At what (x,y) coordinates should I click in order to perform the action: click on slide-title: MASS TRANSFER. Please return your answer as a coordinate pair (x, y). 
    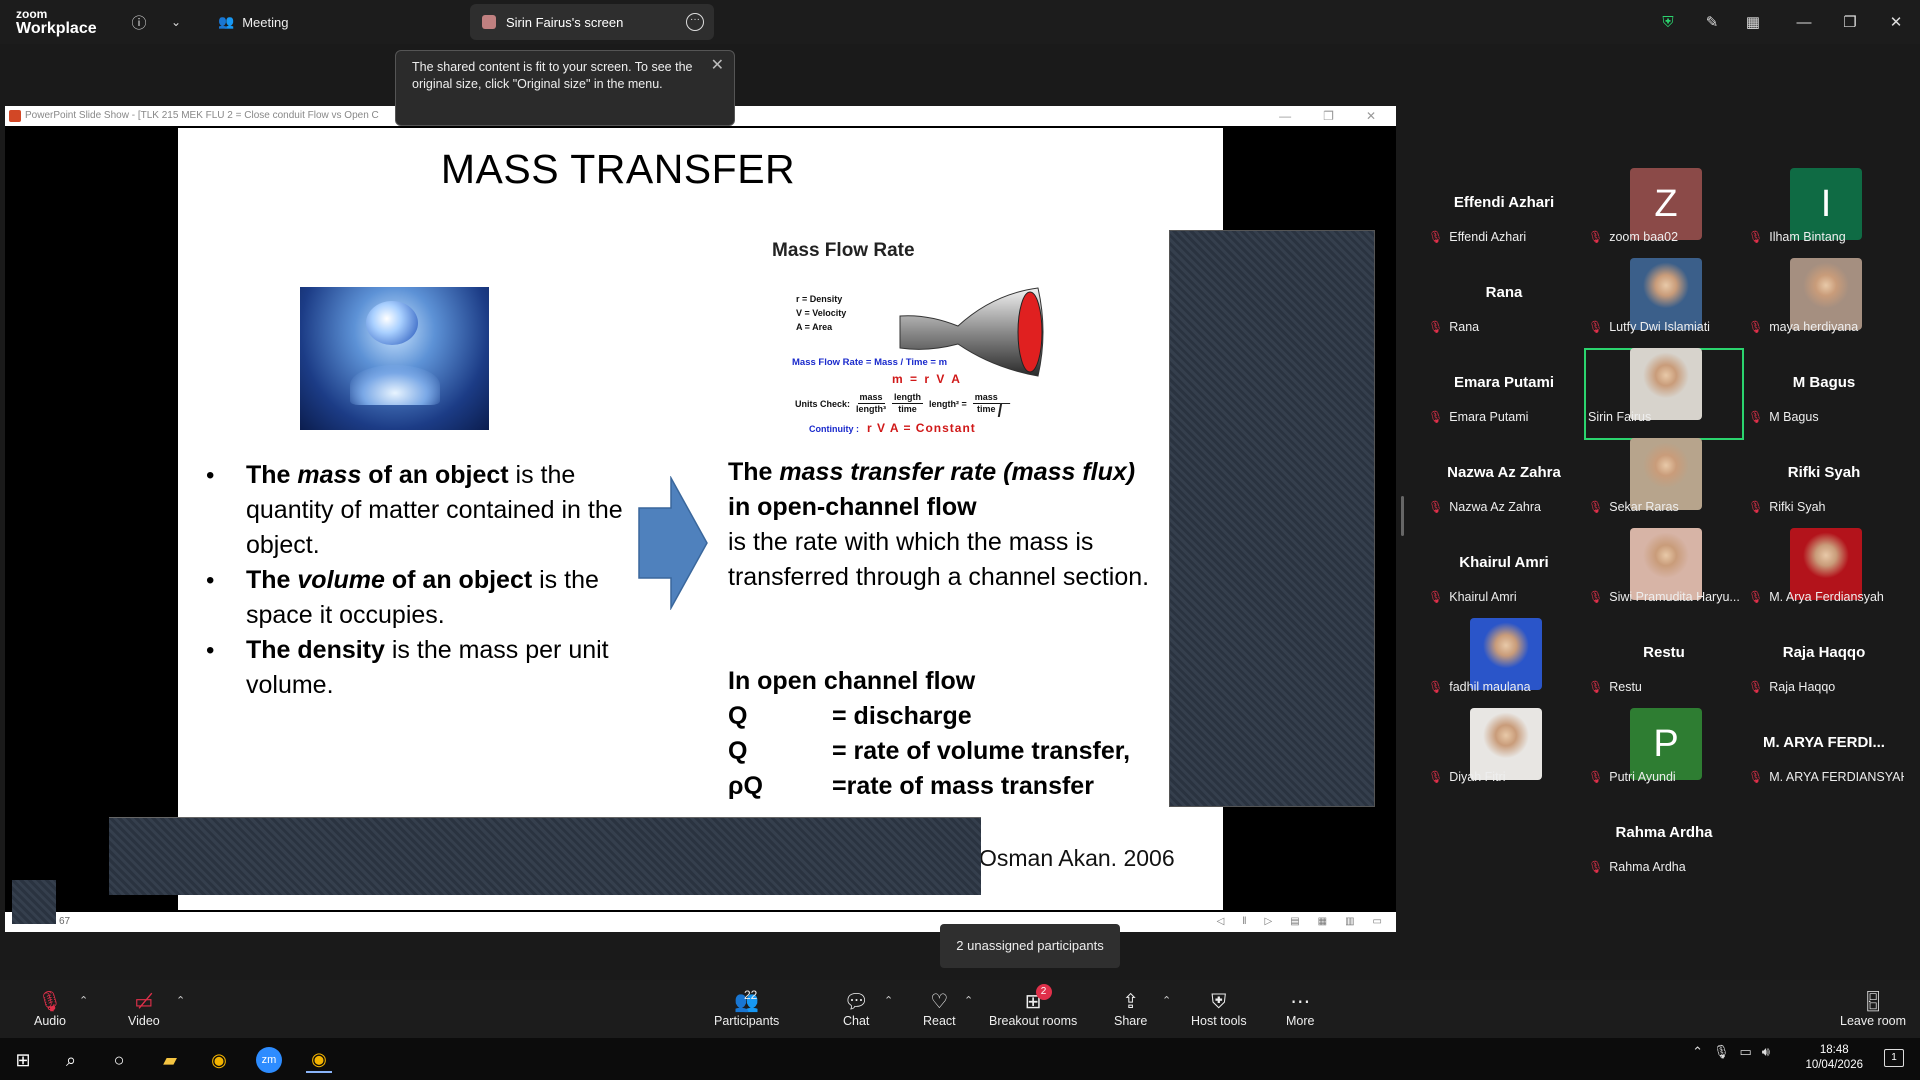
    Looking at the image, I should click on (618, 169).